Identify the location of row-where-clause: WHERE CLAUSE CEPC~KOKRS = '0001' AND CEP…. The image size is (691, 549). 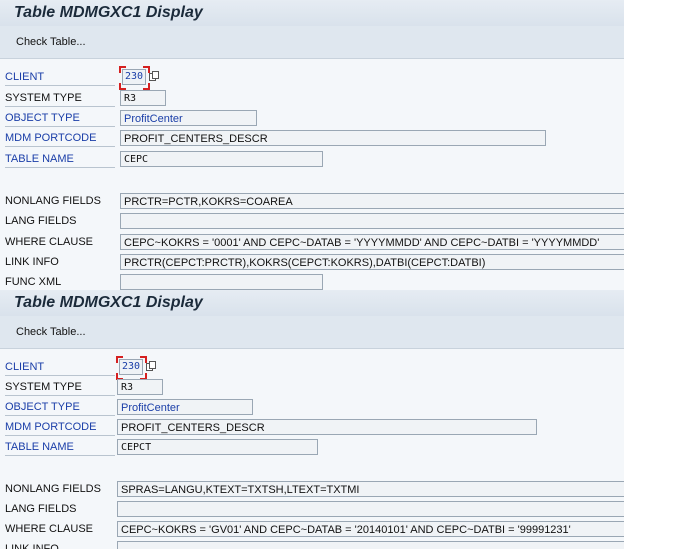
(312, 242).